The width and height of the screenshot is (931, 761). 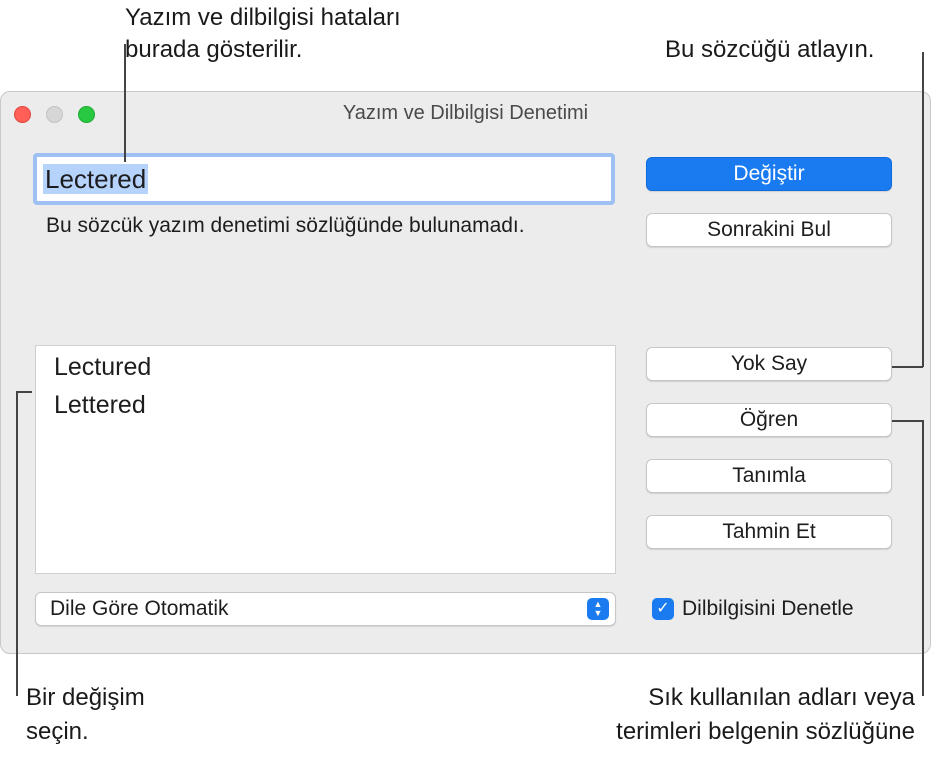 What do you see at coordinates (769, 476) in the screenshot?
I see `define-button: Tanımla` at bounding box center [769, 476].